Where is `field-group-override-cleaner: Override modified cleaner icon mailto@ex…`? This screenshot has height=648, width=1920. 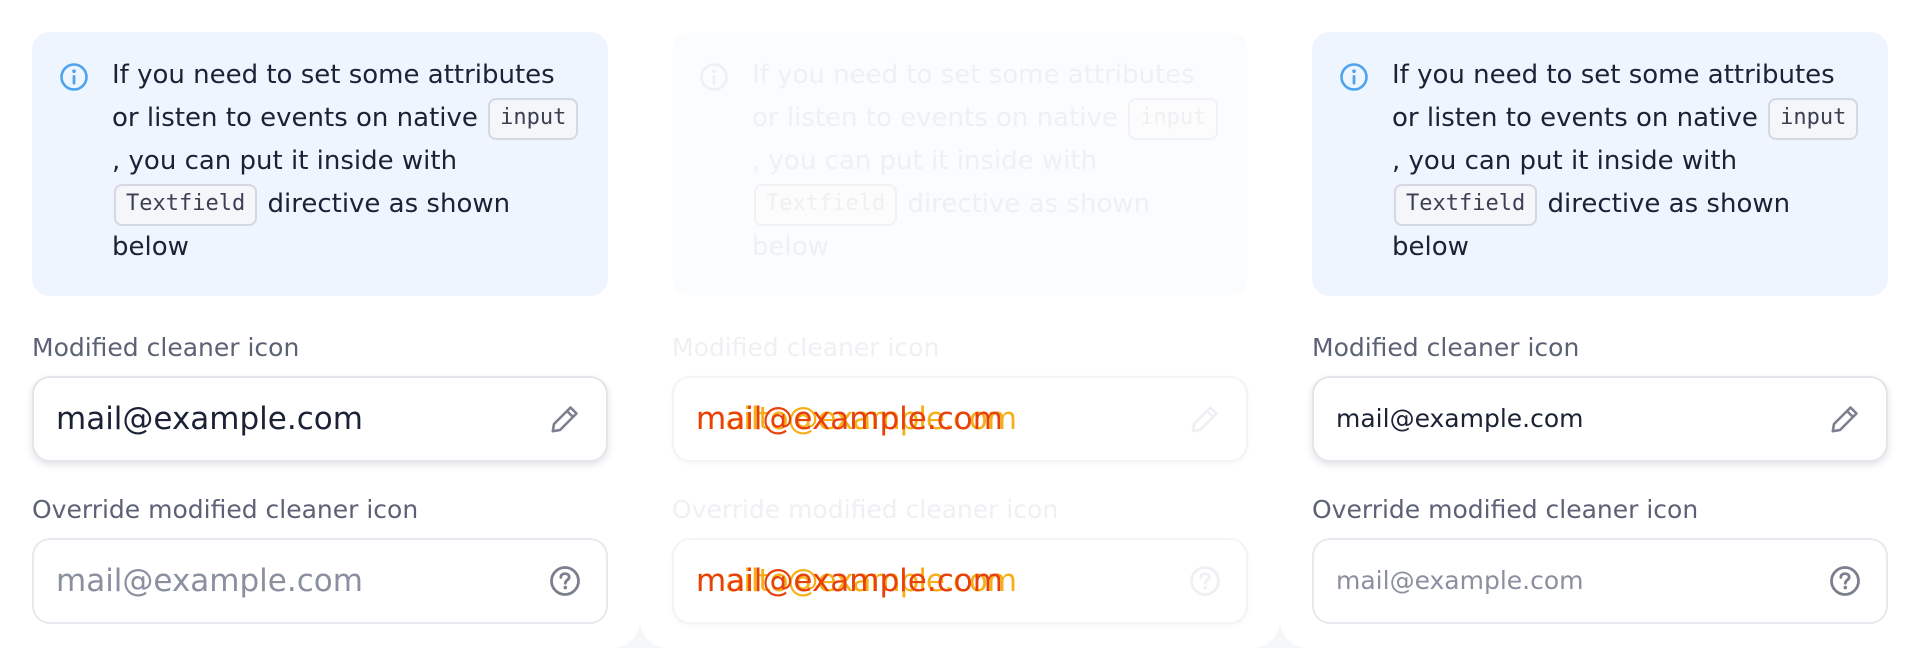 field-group-override-cleaner: Override modified cleaner icon mailto@ex… is located at coordinates (960, 559).